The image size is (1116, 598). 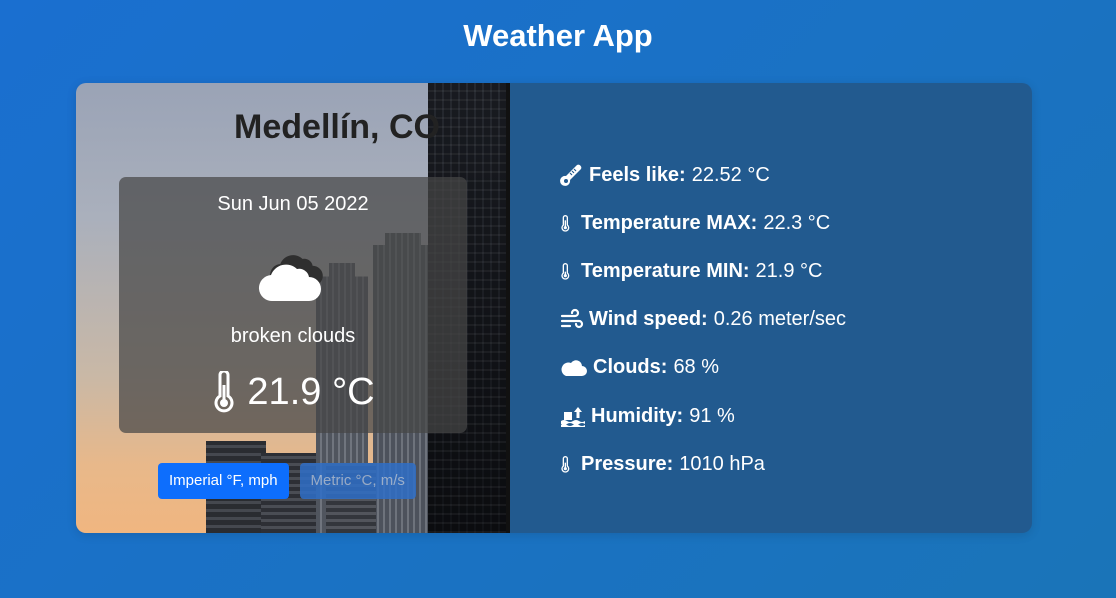 I want to click on weather-description: broken clouds, so click(x=293, y=336).